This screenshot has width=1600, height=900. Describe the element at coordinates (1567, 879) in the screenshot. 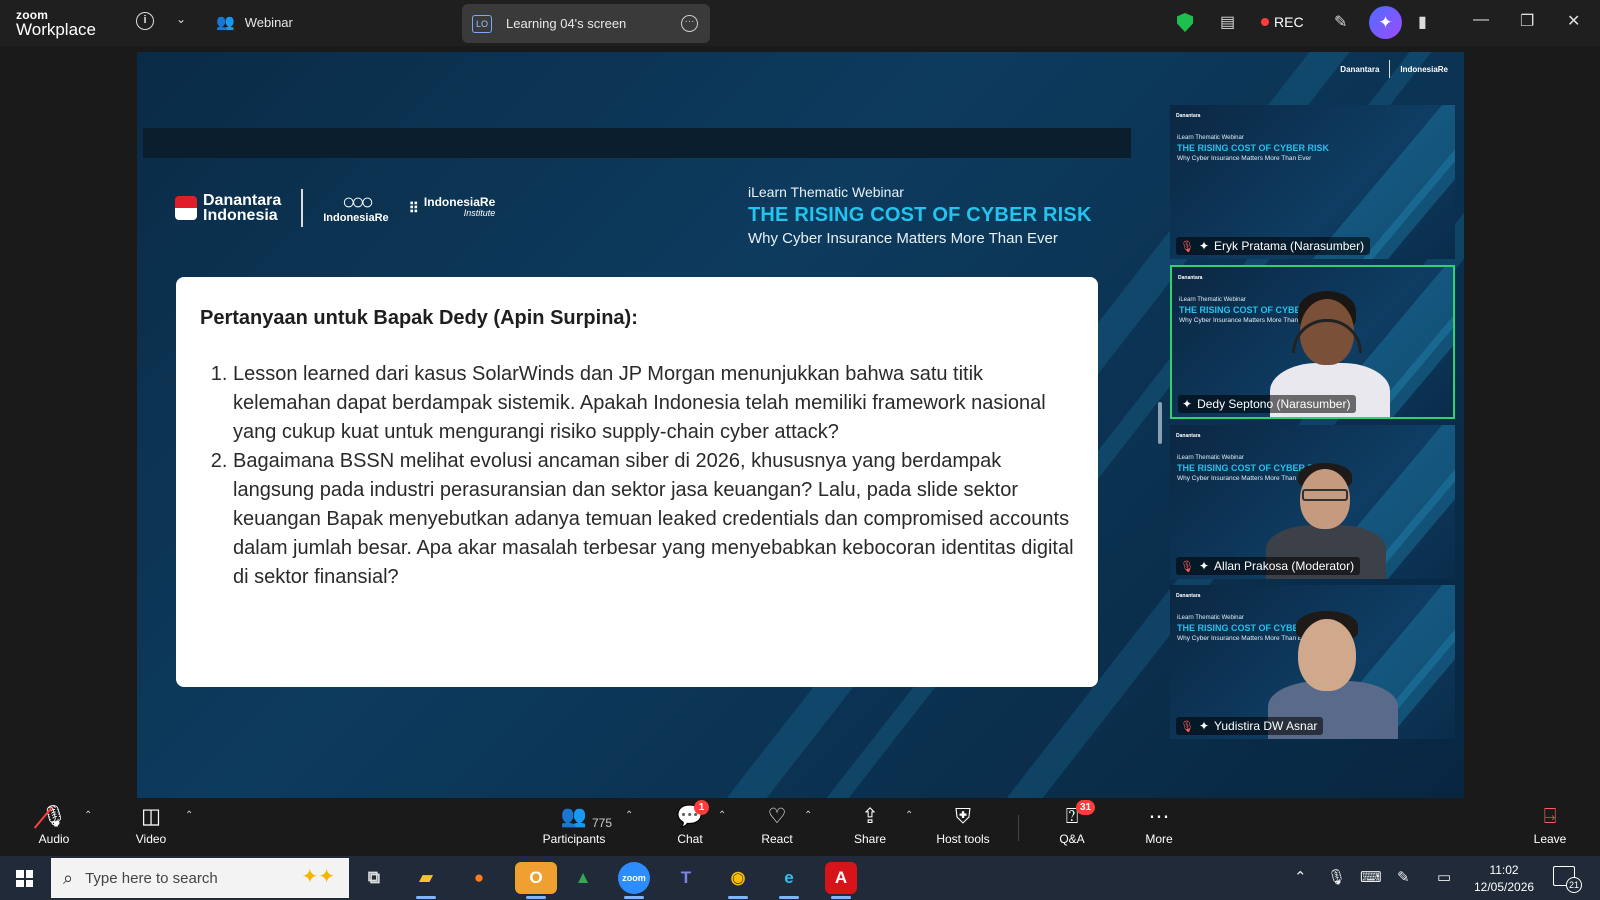

I see `notification-center-icon: 21` at that location.